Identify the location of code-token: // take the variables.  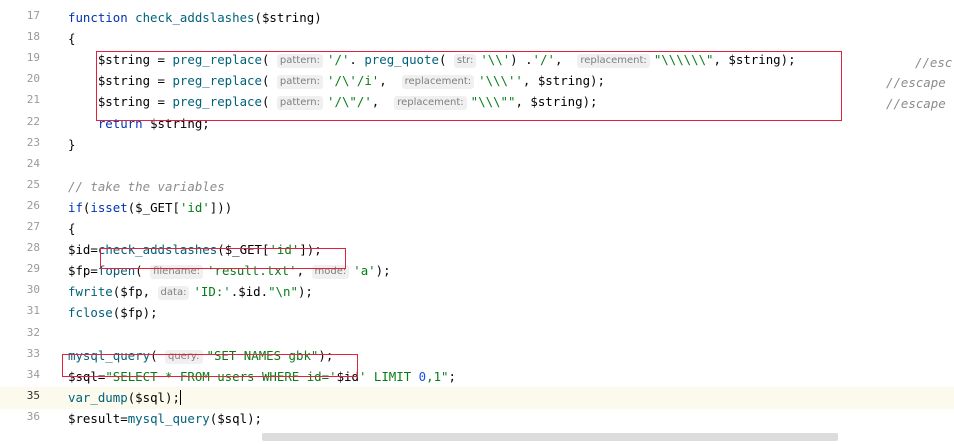
(146, 186).